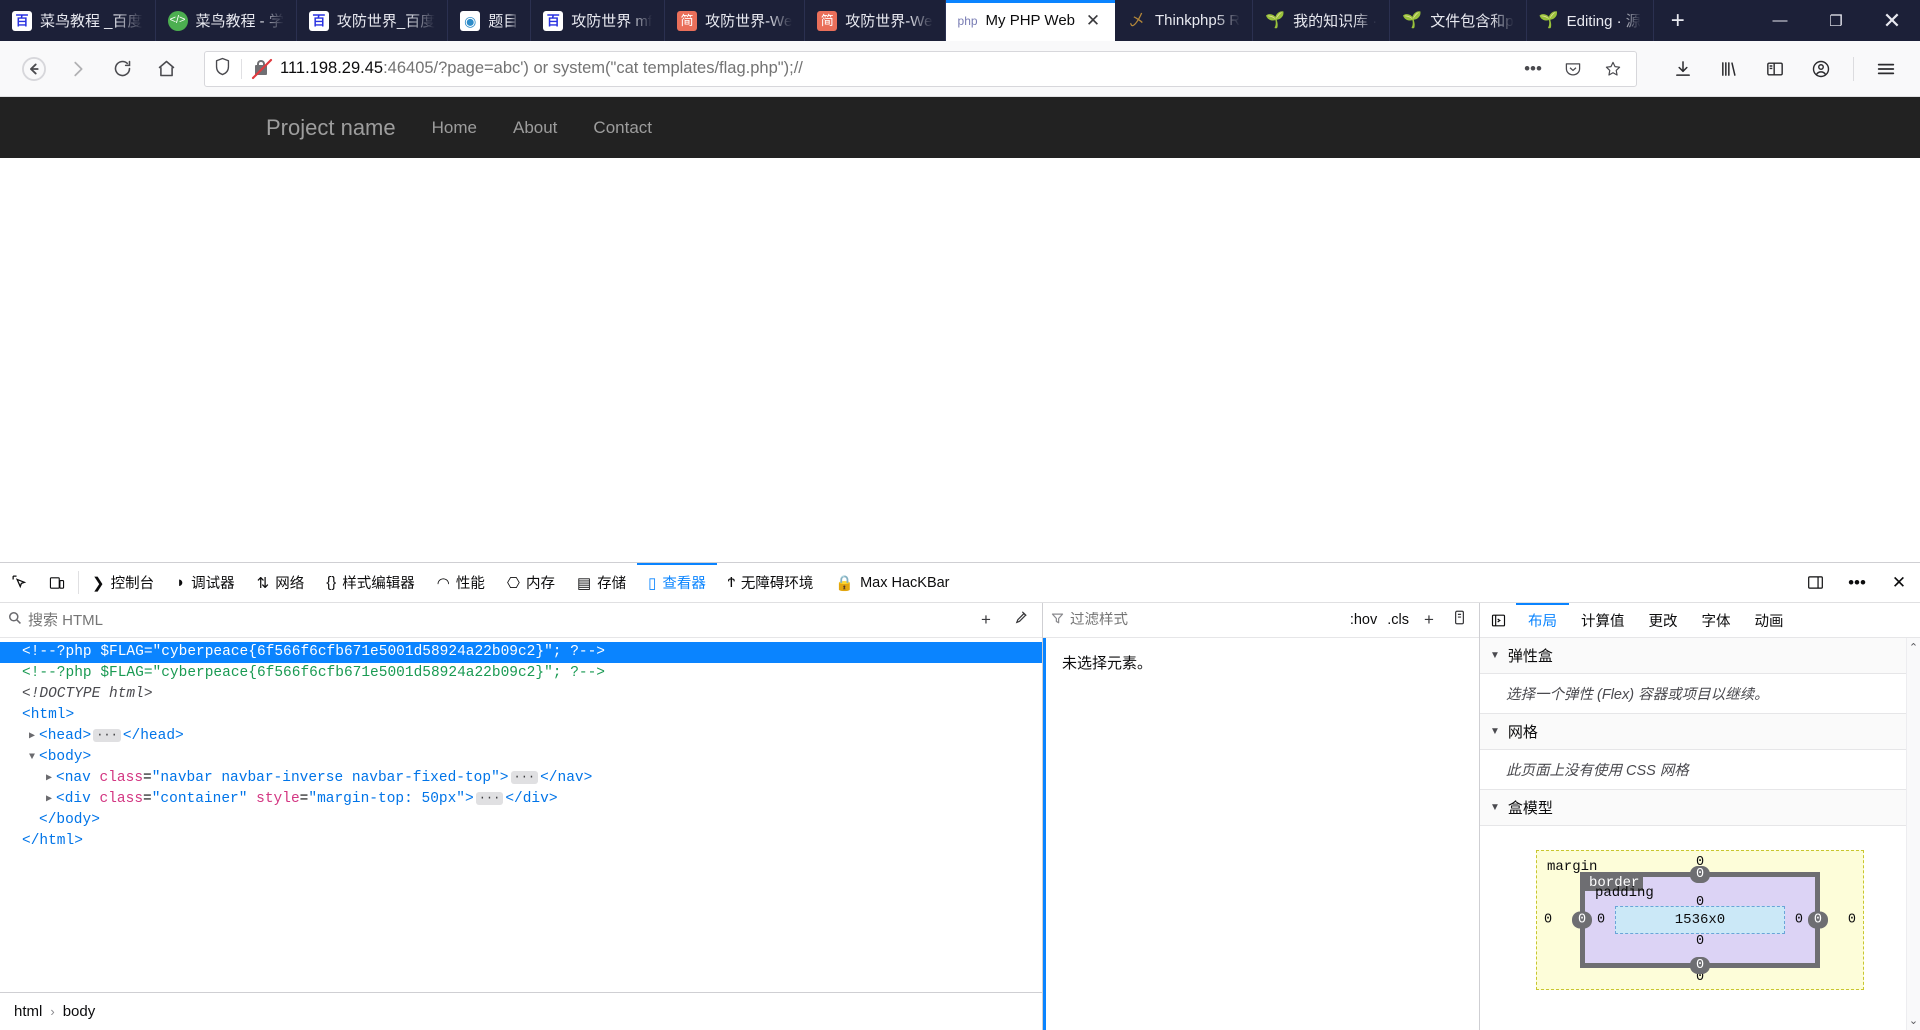 The width and height of the screenshot is (1920, 1030). I want to click on box-model-content-size: 1536x0, so click(1700, 920).